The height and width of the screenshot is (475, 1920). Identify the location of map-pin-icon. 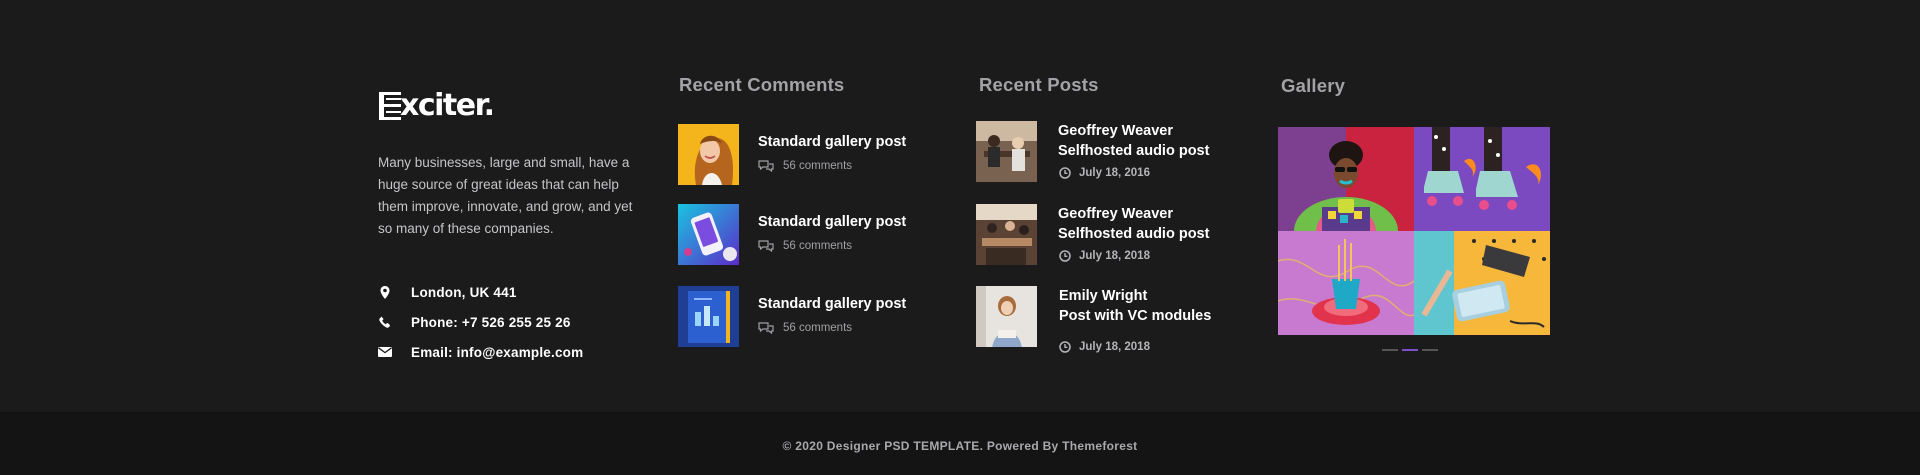
(385, 292).